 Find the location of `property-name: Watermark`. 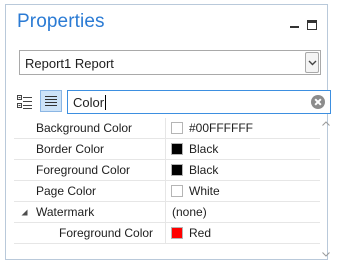

property-name: Watermark is located at coordinates (65, 212).